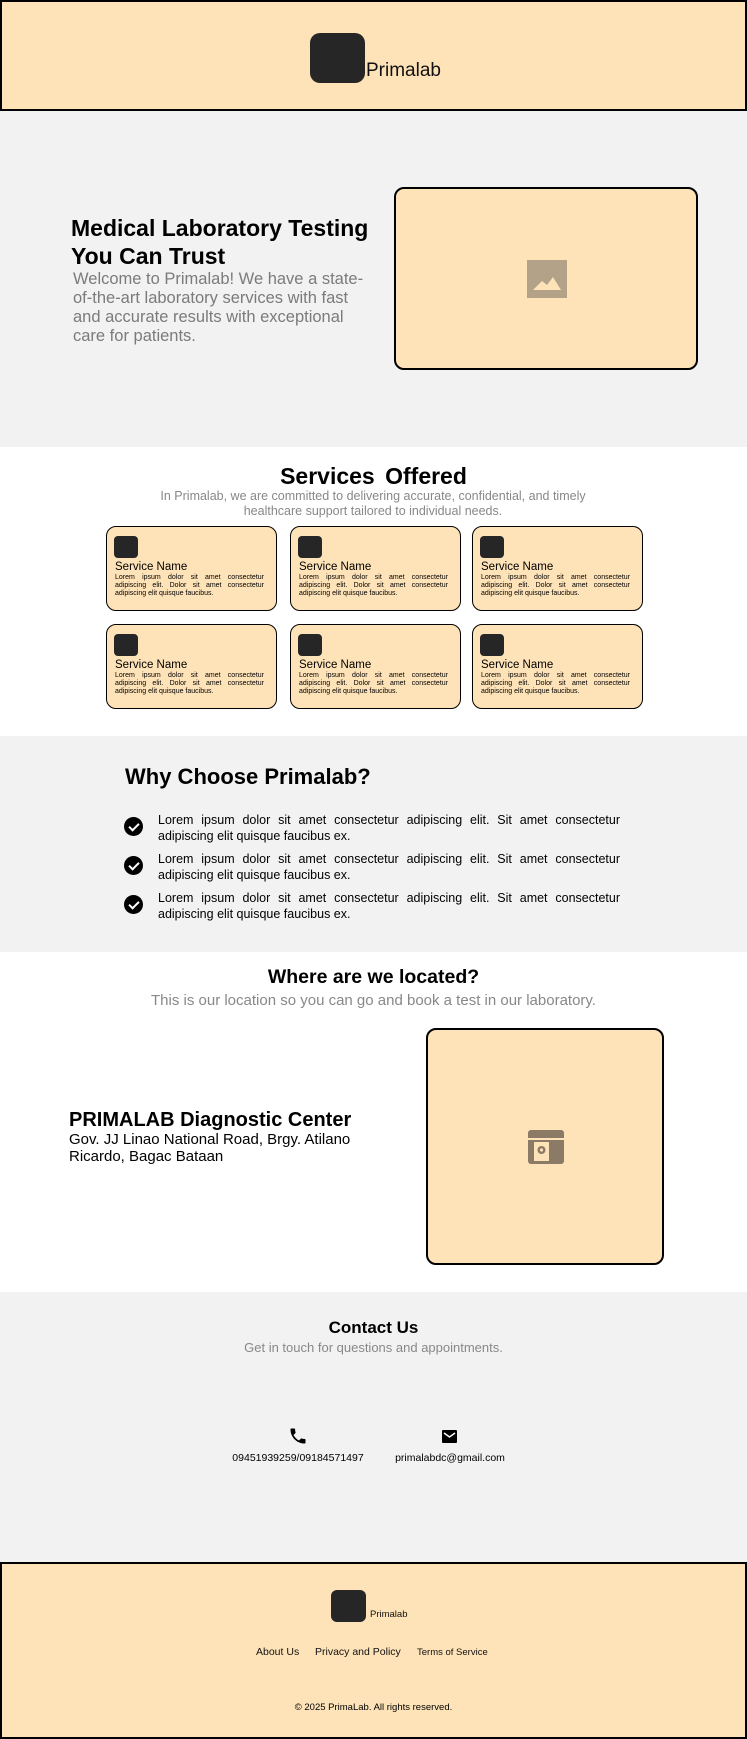 This screenshot has width=747, height=1739. I want to click on hero-title: Medical Laboratory Testing You Can Trust, so click(220, 242).